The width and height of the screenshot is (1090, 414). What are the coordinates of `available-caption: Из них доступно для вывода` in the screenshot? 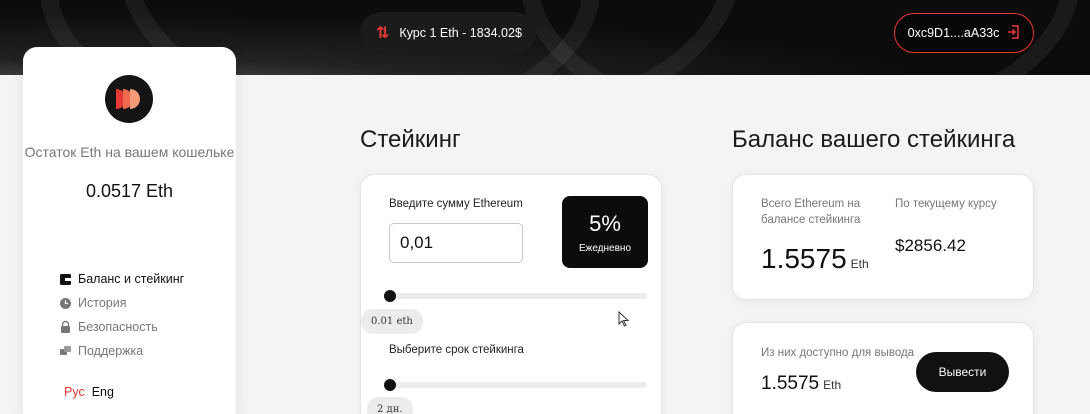 It's located at (838, 353).